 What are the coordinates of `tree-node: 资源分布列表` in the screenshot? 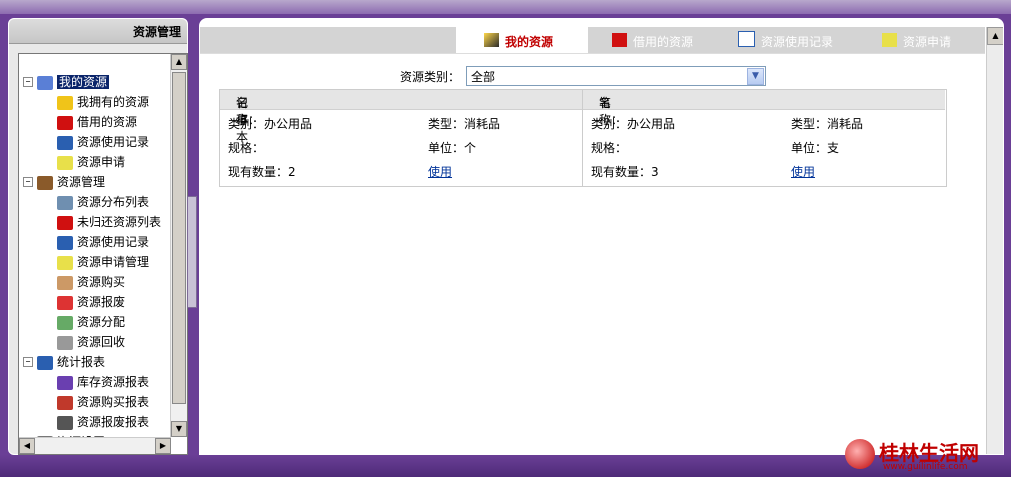 It's located at (103, 202).